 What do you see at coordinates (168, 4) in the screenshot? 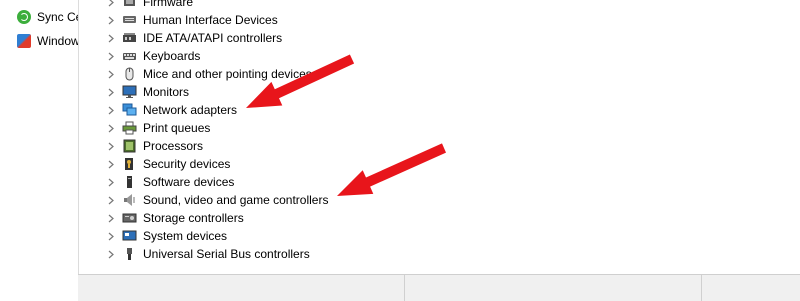
I see `tree-row-label: Firmware` at bounding box center [168, 4].